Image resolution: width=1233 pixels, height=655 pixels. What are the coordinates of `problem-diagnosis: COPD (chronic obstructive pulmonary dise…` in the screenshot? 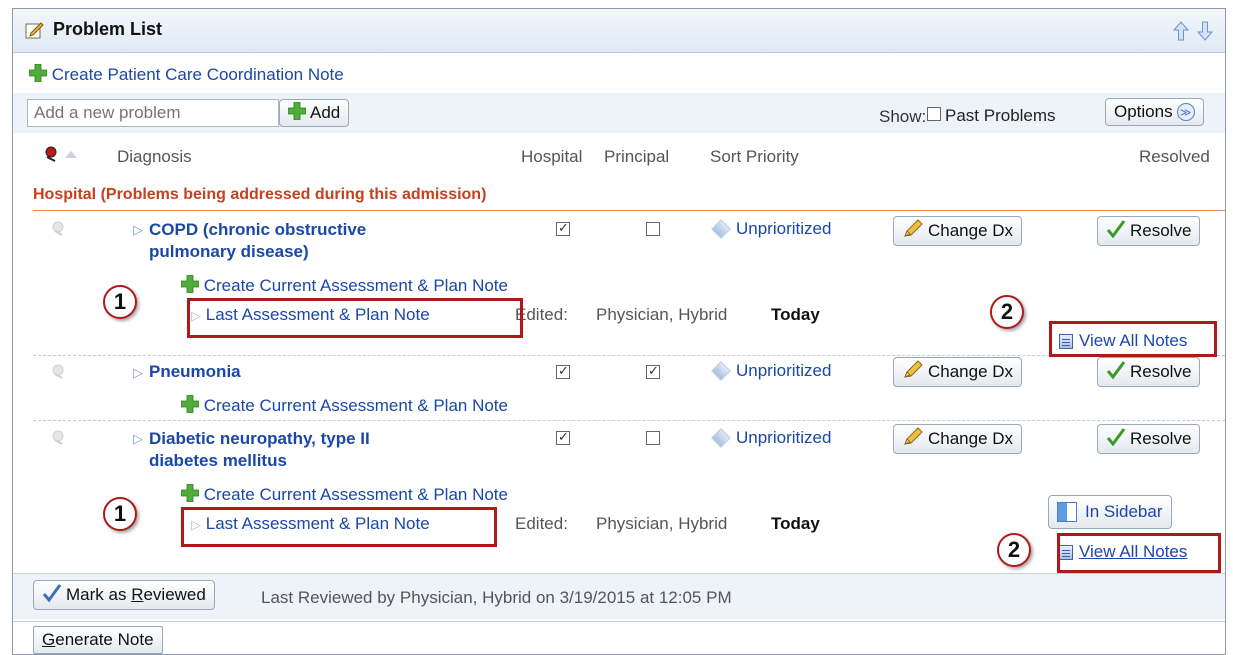 It's located at (257, 241).